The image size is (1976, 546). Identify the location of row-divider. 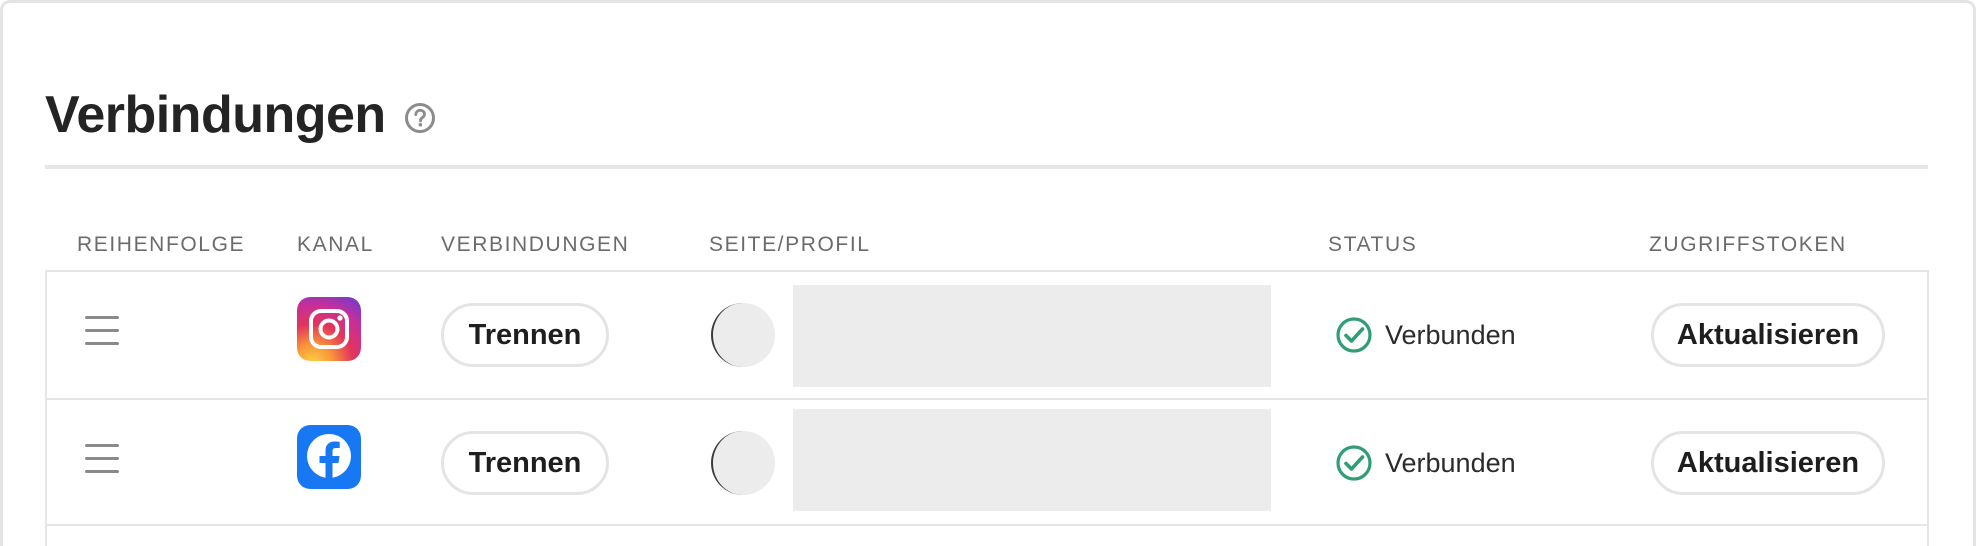
(987, 525).